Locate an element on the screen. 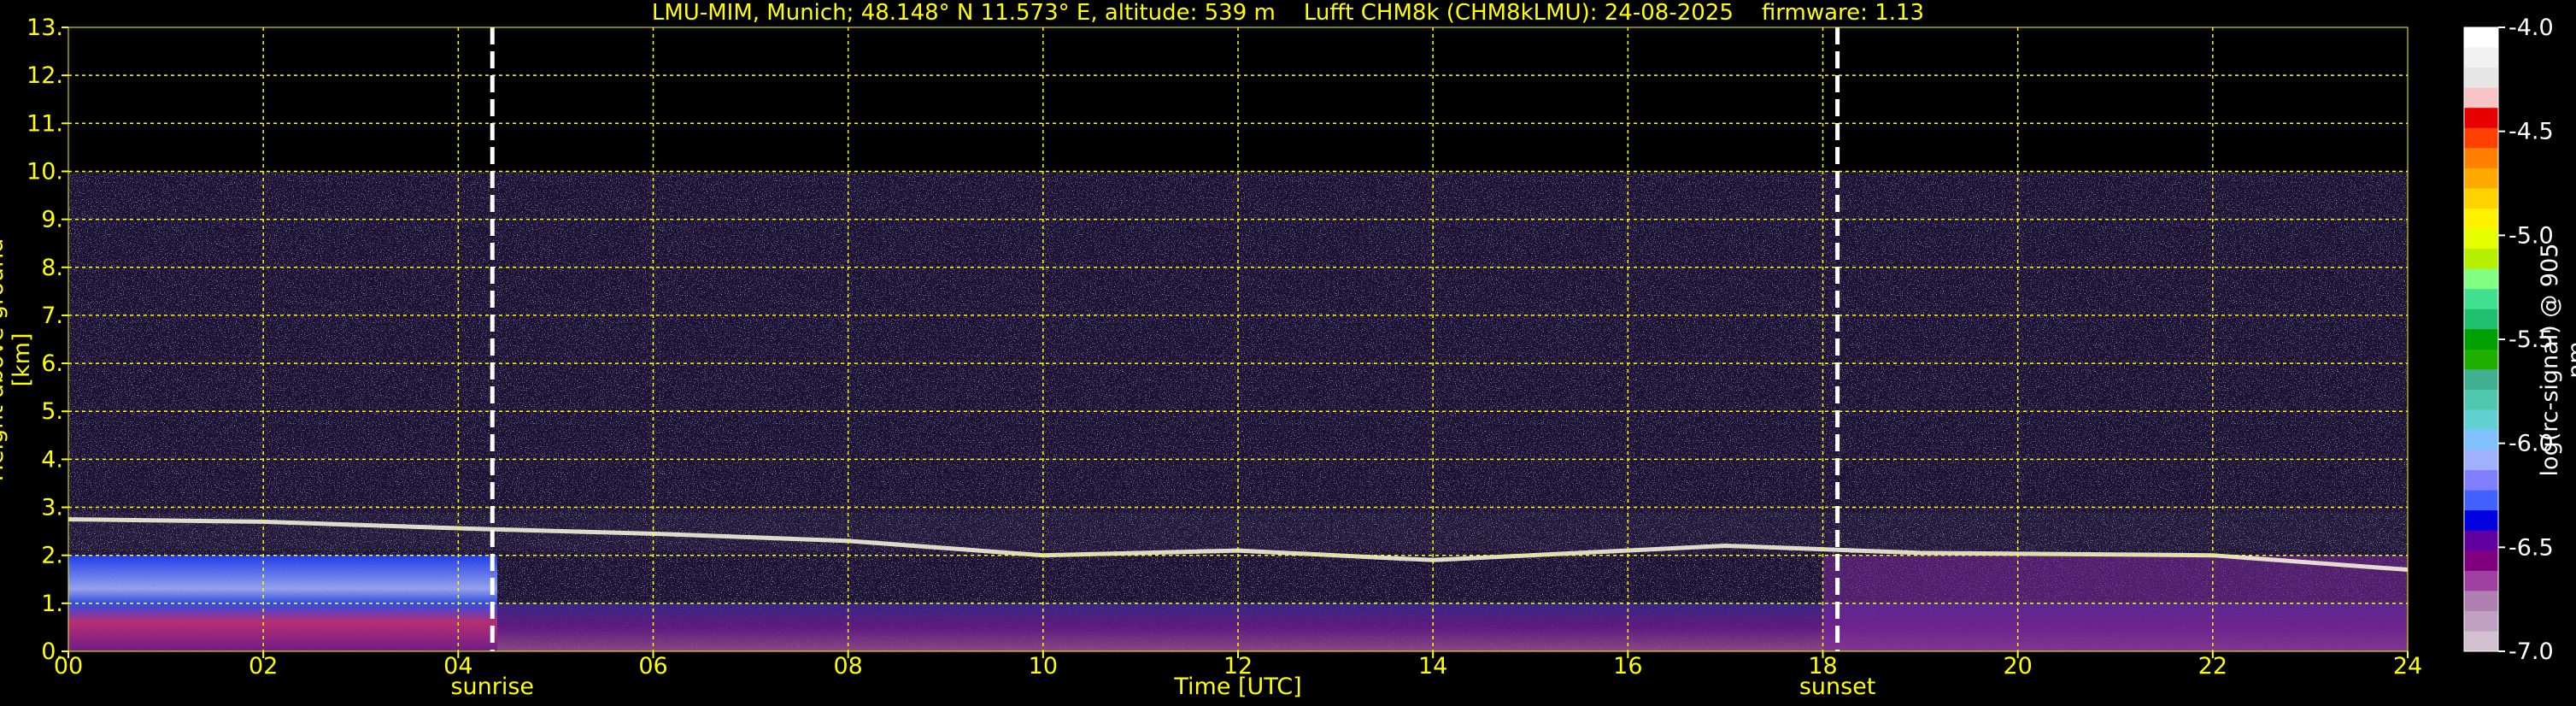 Image resolution: width=2576 pixels, height=706 pixels. y-tick-label: 6. is located at coordinates (52, 363).